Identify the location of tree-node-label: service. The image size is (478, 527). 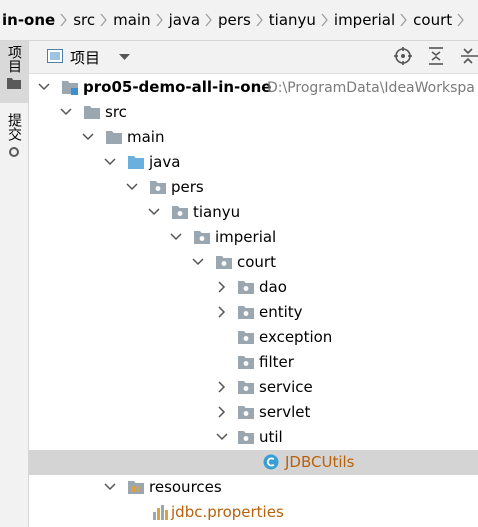
(286, 387).